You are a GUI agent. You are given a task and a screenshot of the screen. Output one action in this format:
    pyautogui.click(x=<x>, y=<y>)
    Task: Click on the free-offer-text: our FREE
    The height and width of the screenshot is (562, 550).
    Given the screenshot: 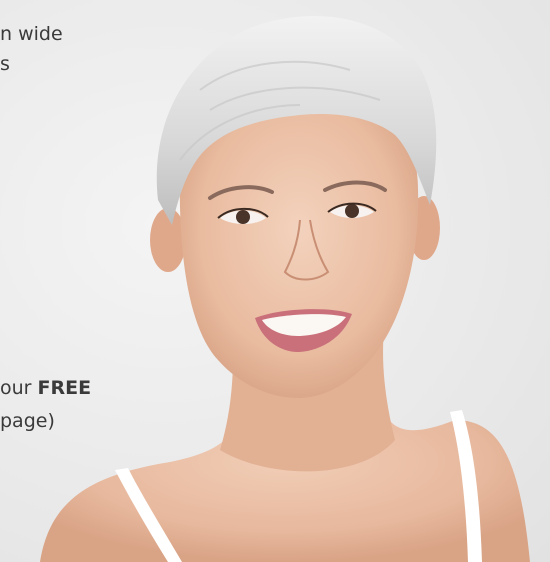 What is the action you would take?
    pyautogui.click(x=45, y=388)
    